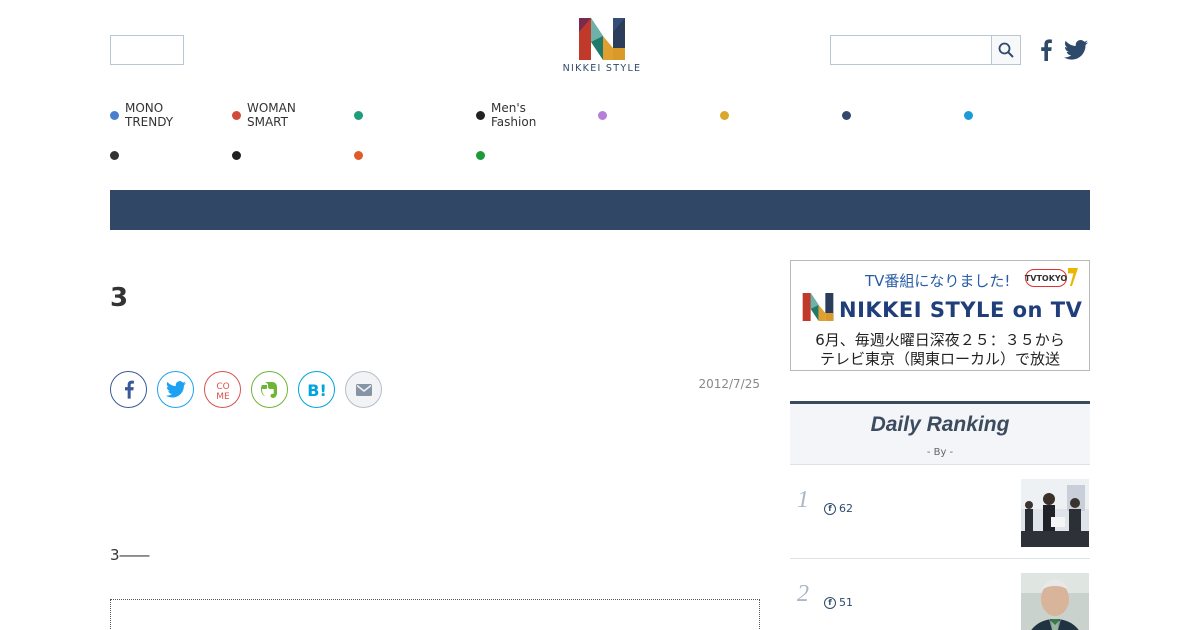 This screenshot has height=630, width=1200. I want to click on category-item: MONO TRENDY, so click(141, 115).